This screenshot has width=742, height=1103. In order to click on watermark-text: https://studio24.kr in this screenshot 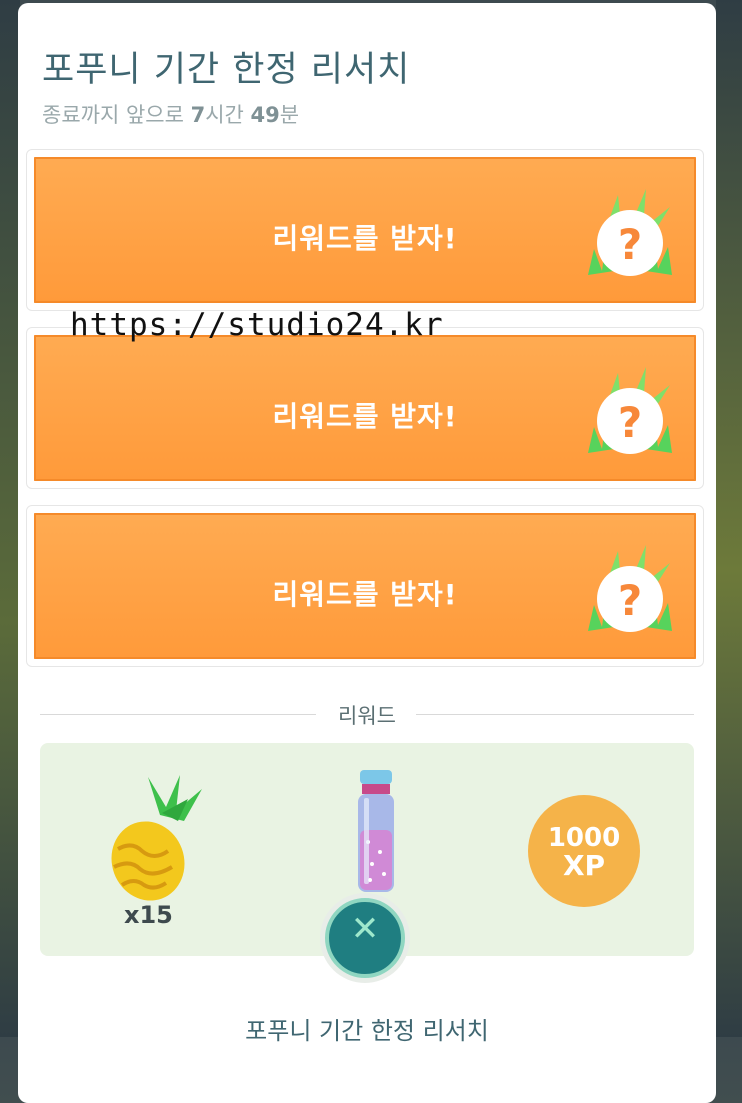, I will do `click(257, 325)`.